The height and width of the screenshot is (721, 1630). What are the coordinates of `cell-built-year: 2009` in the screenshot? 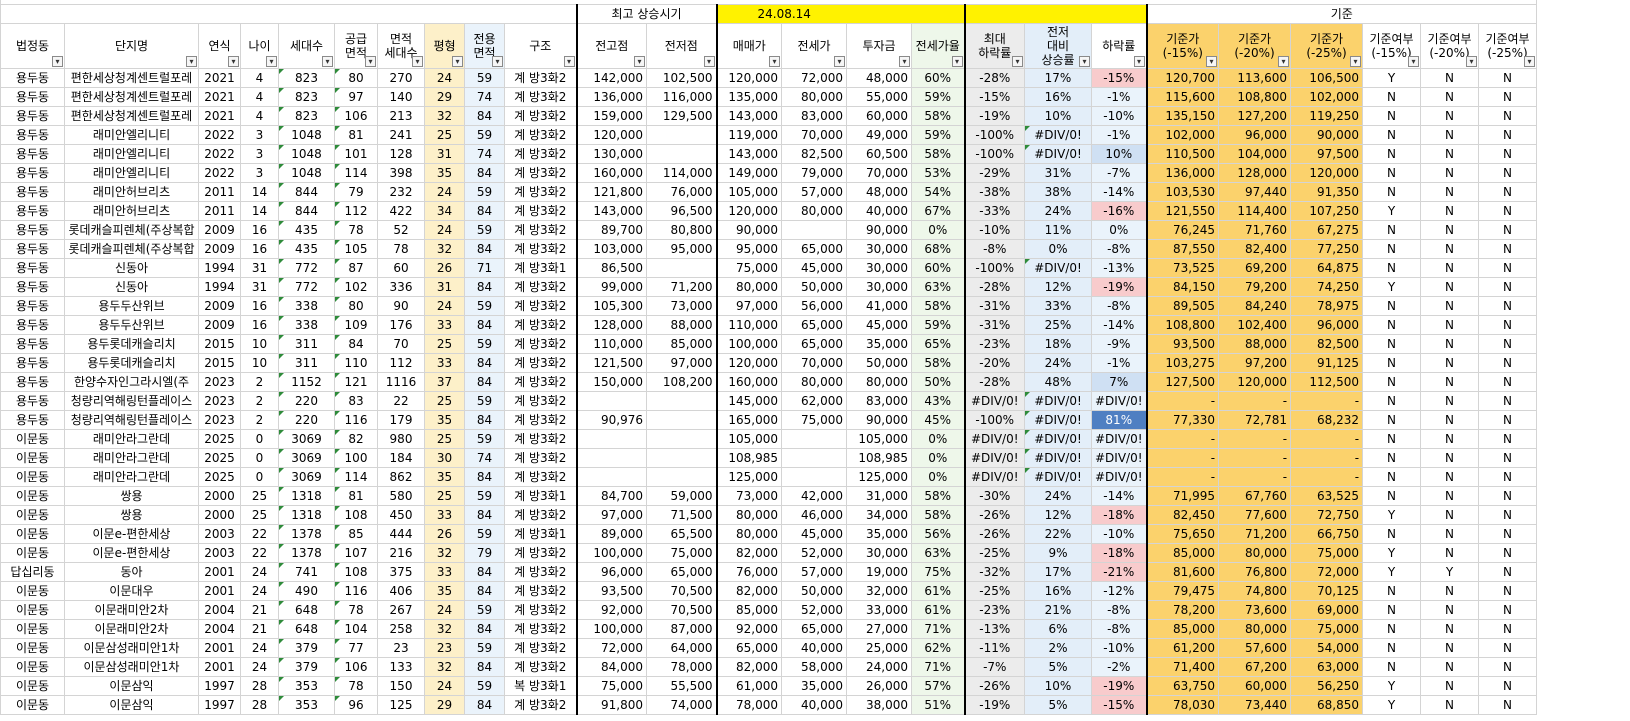 It's located at (219, 306).